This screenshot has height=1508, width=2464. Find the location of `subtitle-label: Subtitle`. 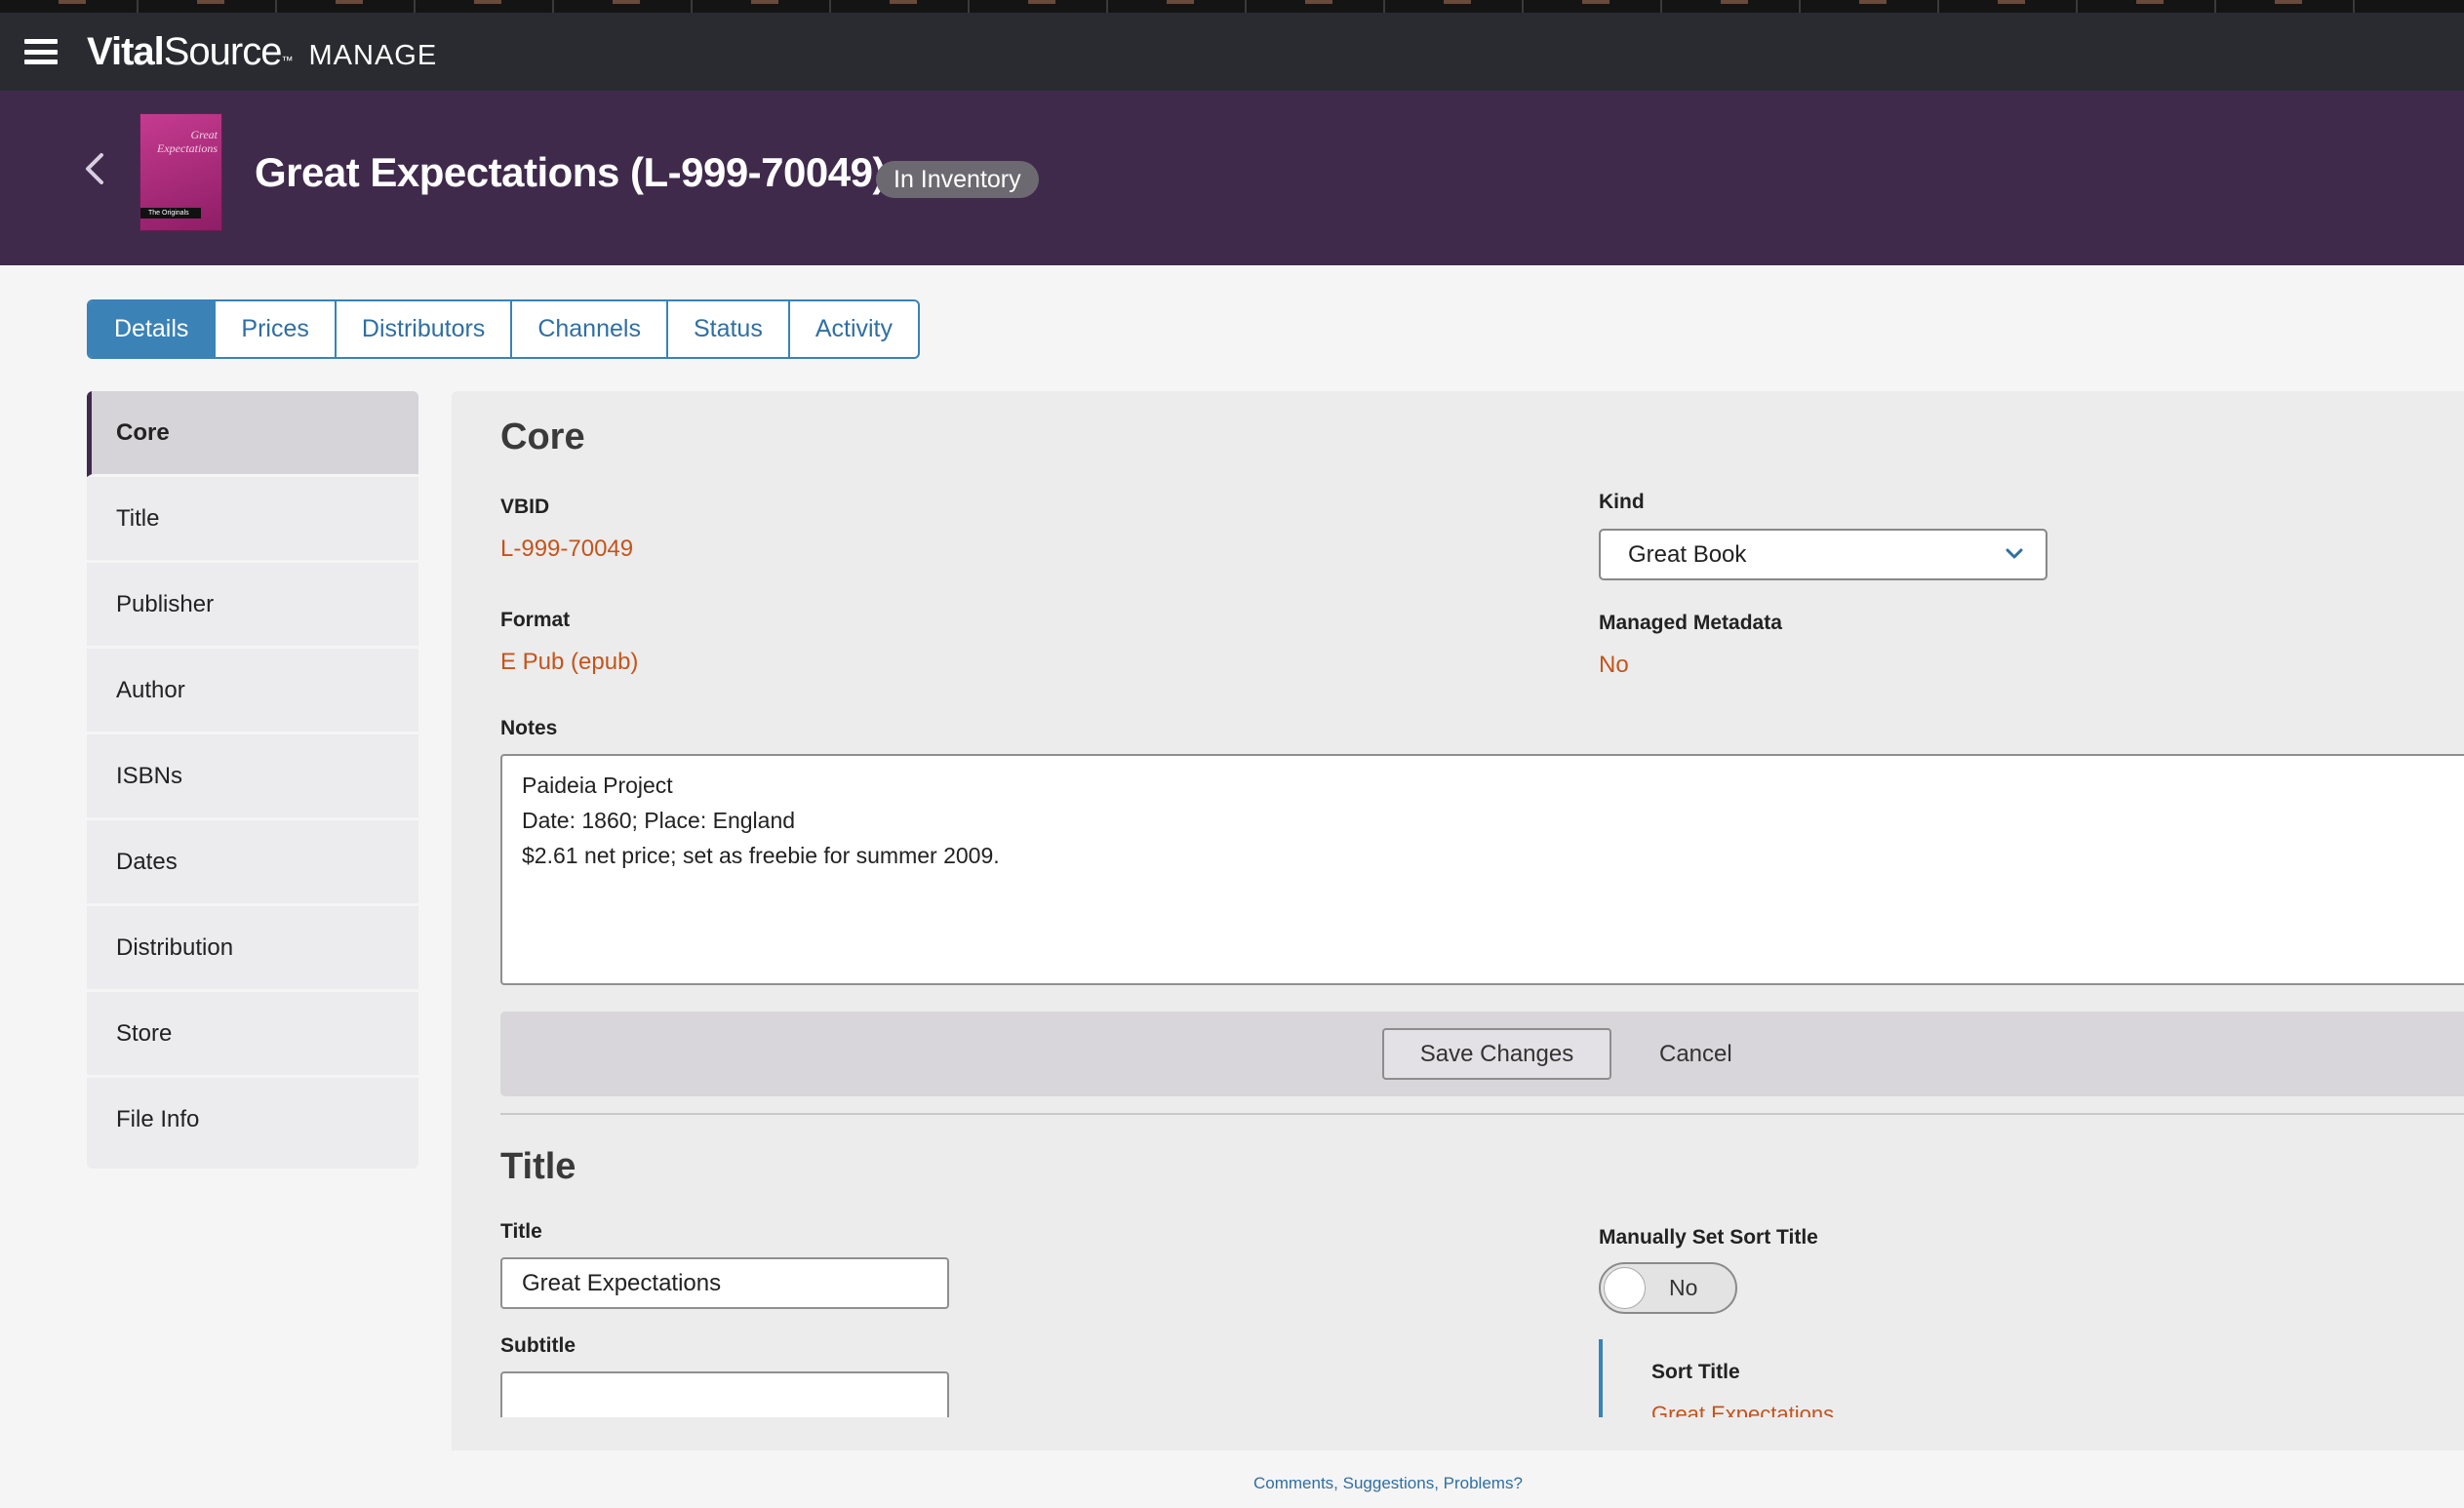

subtitle-label: Subtitle is located at coordinates (538, 1345).